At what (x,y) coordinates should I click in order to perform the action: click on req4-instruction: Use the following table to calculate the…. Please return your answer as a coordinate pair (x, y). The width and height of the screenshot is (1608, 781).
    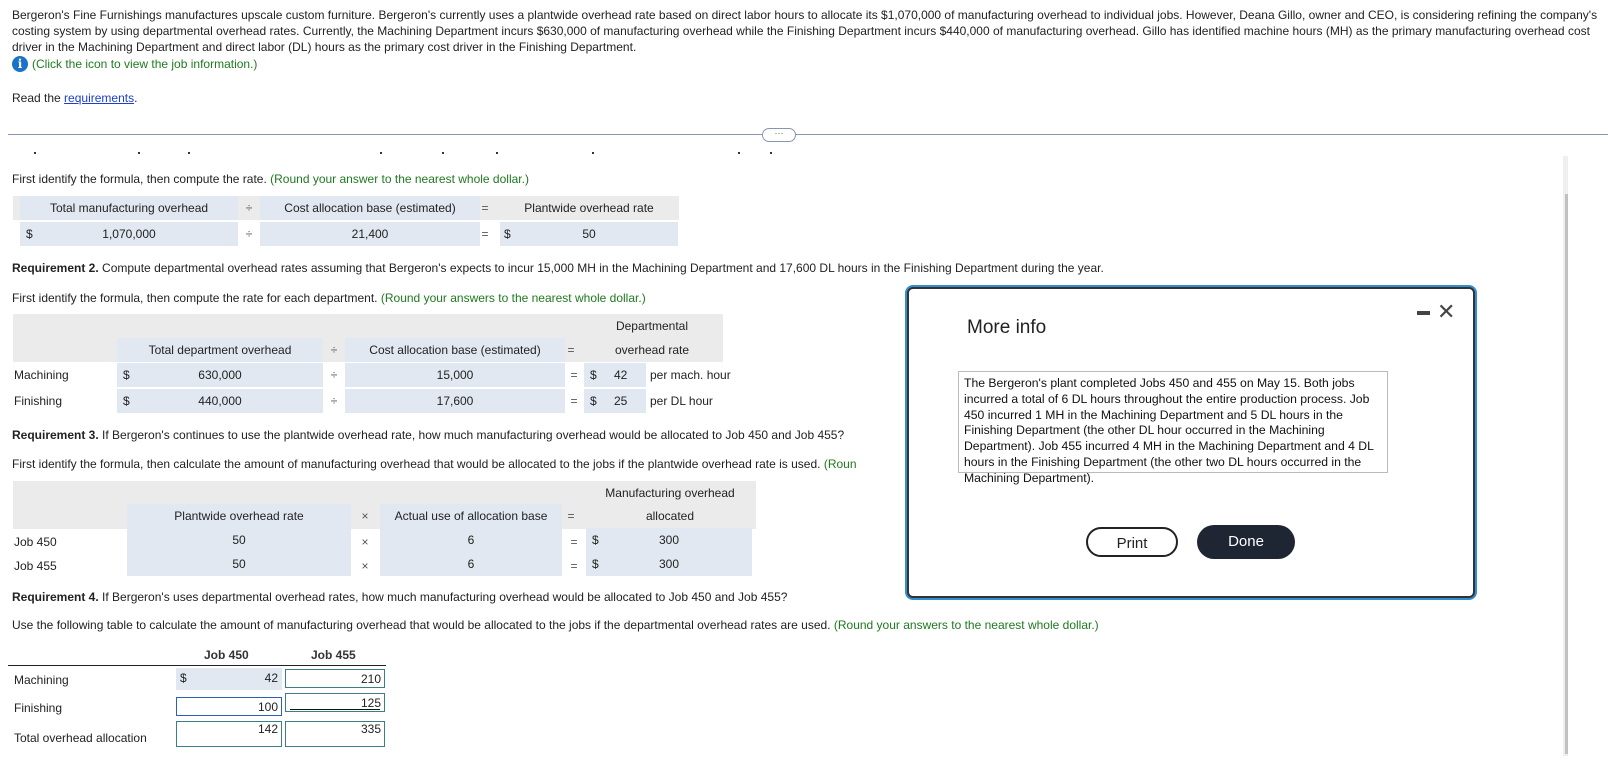
    Looking at the image, I should click on (555, 625).